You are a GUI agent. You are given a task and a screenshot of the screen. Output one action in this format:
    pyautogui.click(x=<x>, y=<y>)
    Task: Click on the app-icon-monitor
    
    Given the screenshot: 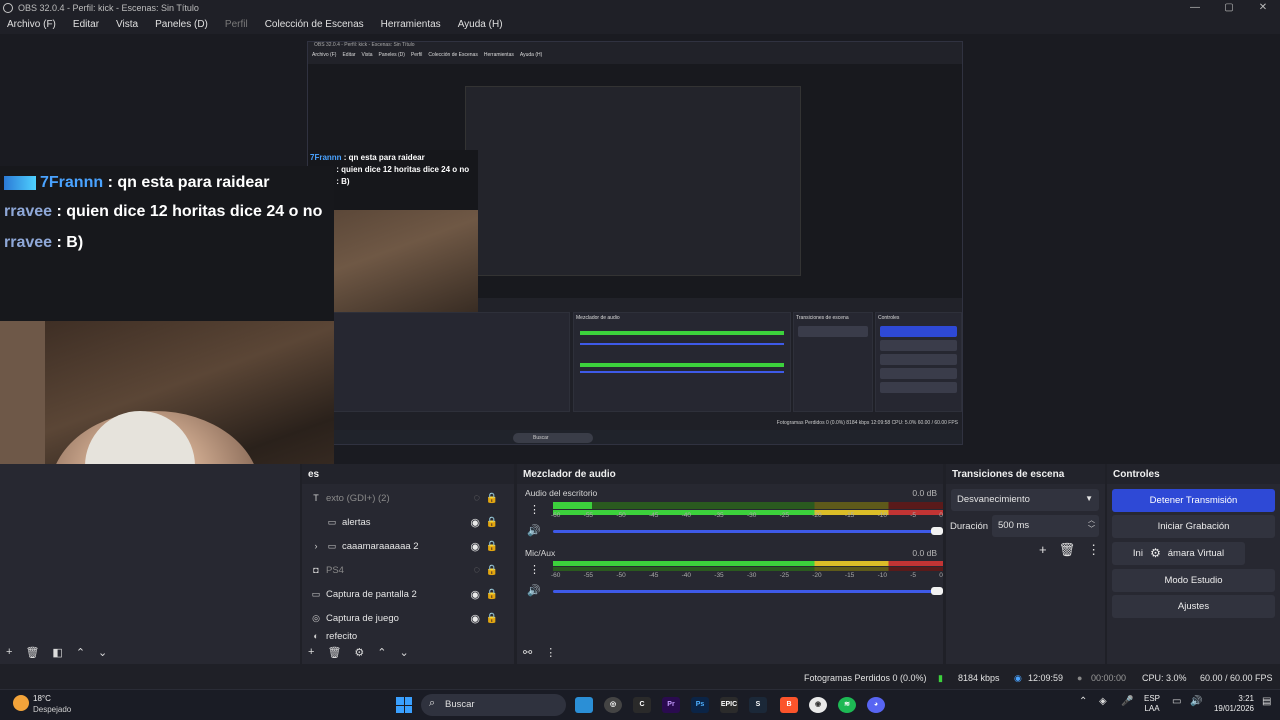 What is the action you would take?
    pyautogui.click(x=584, y=705)
    